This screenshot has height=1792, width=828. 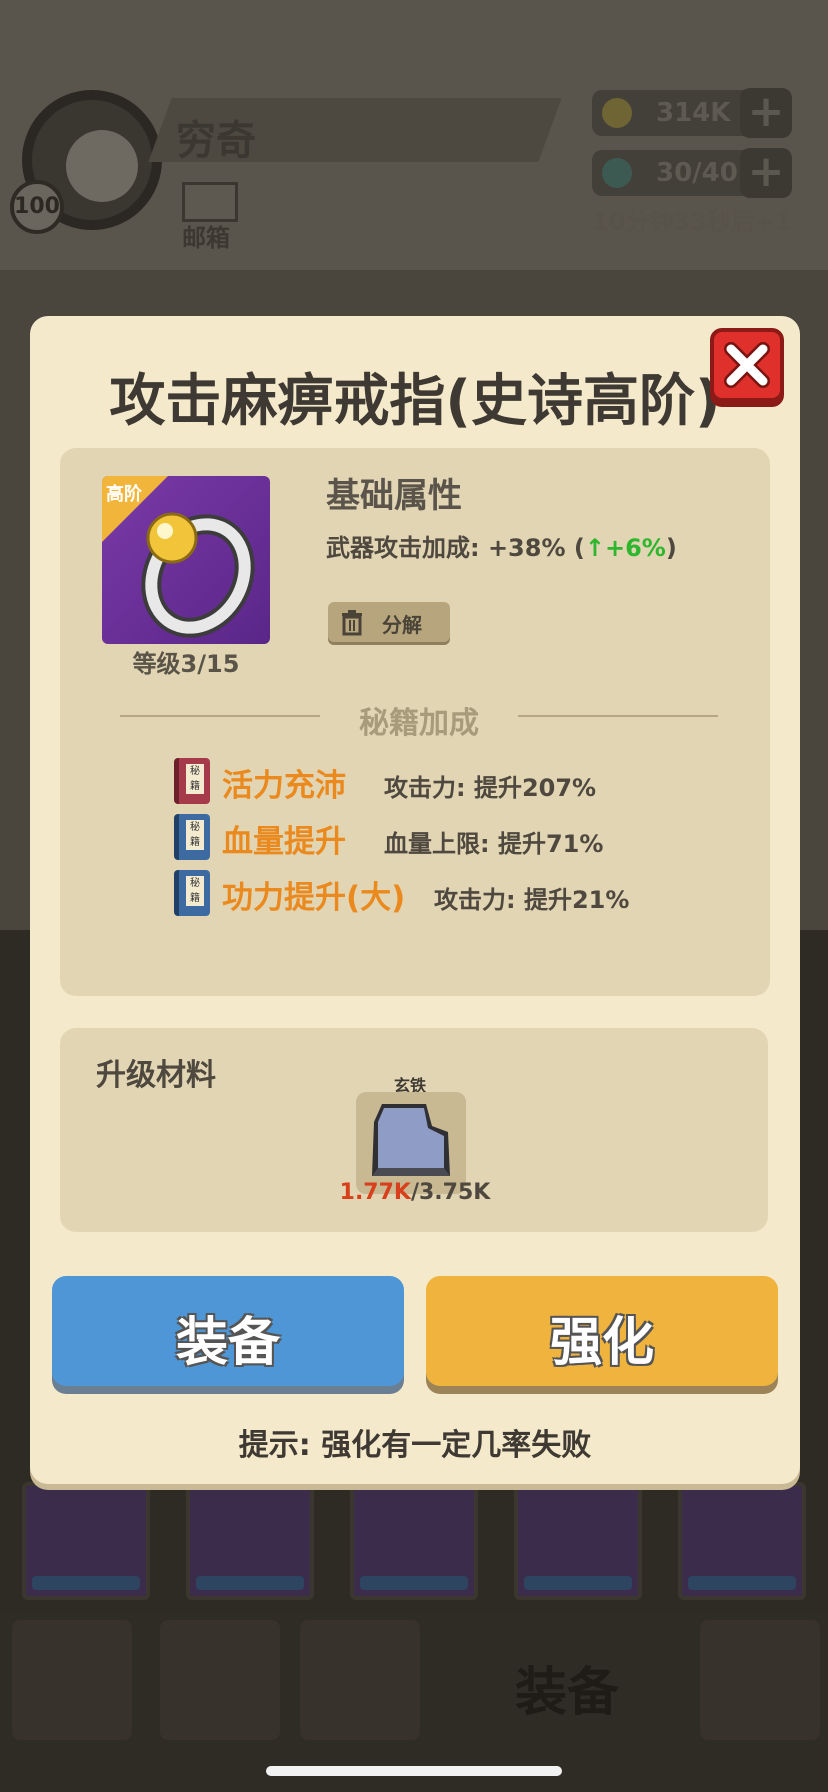 I want to click on skill-name: 活力充沛, so click(x=284, y=786).